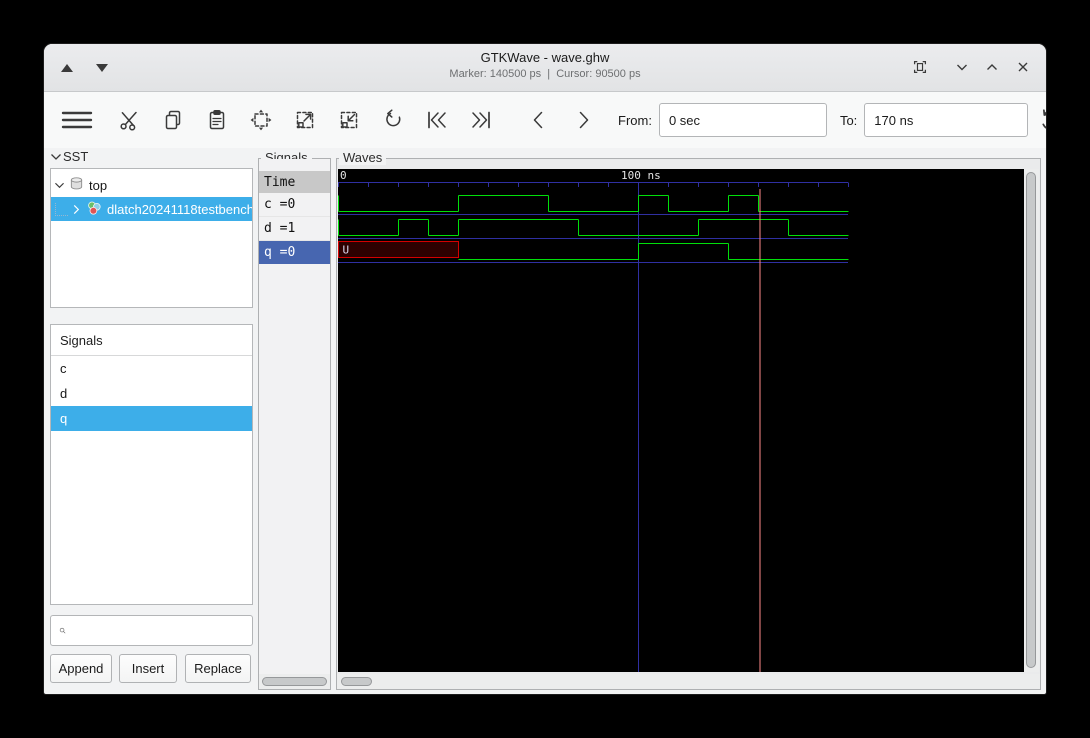 This screenshot has height=738, width=1090. Describe the element at coordinates (688, 681) in the screenshot. I see `waves-hscrollbar` at that location.